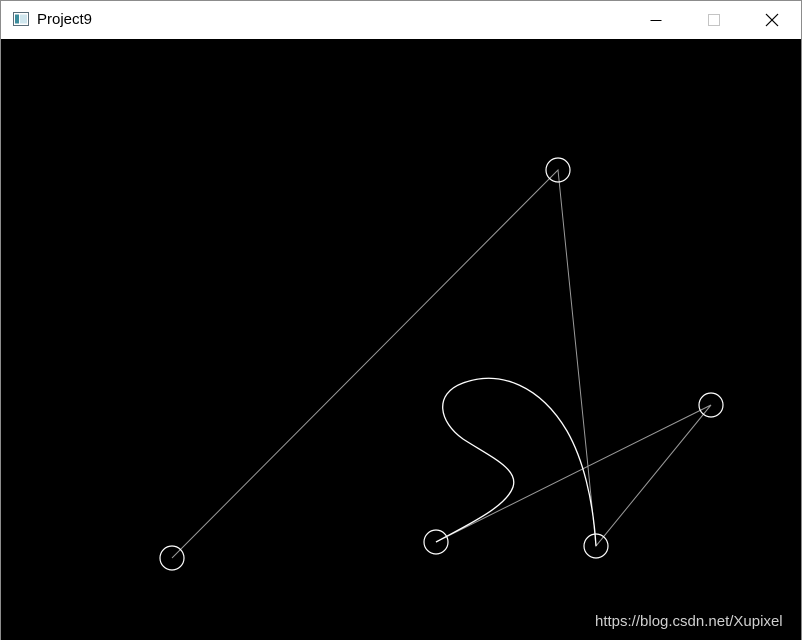 The image size is (802, 640). Describe the element at coordinates (21, 19) in the screenshot. I see `app-window-icon` at that location.